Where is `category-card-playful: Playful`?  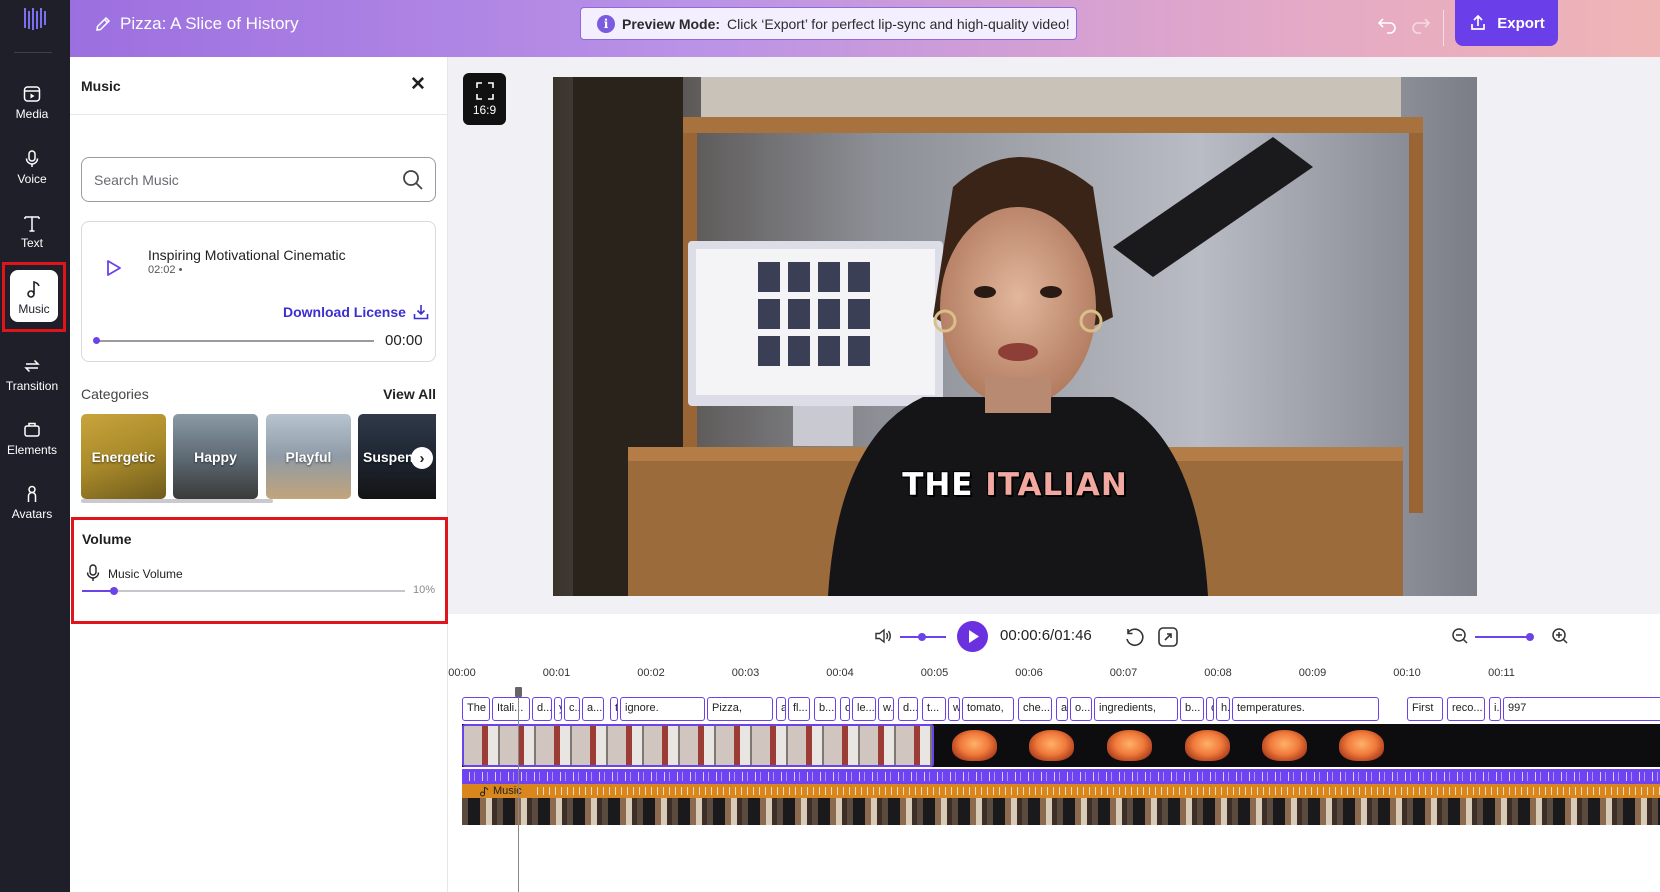 category-card-playful: Playful is located at coordinates (308, 456).